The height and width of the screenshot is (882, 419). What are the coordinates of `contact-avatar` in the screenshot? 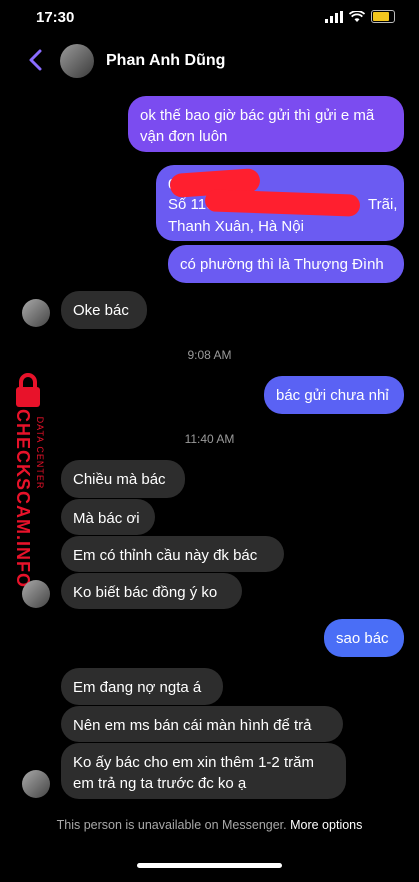 It's located at (77, 61).